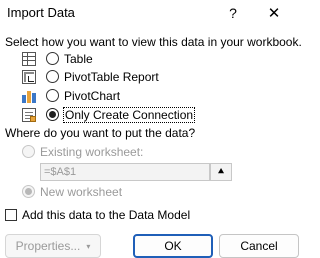 The image size is (320, 258). I want to click on table-icon, so click(29, 58).